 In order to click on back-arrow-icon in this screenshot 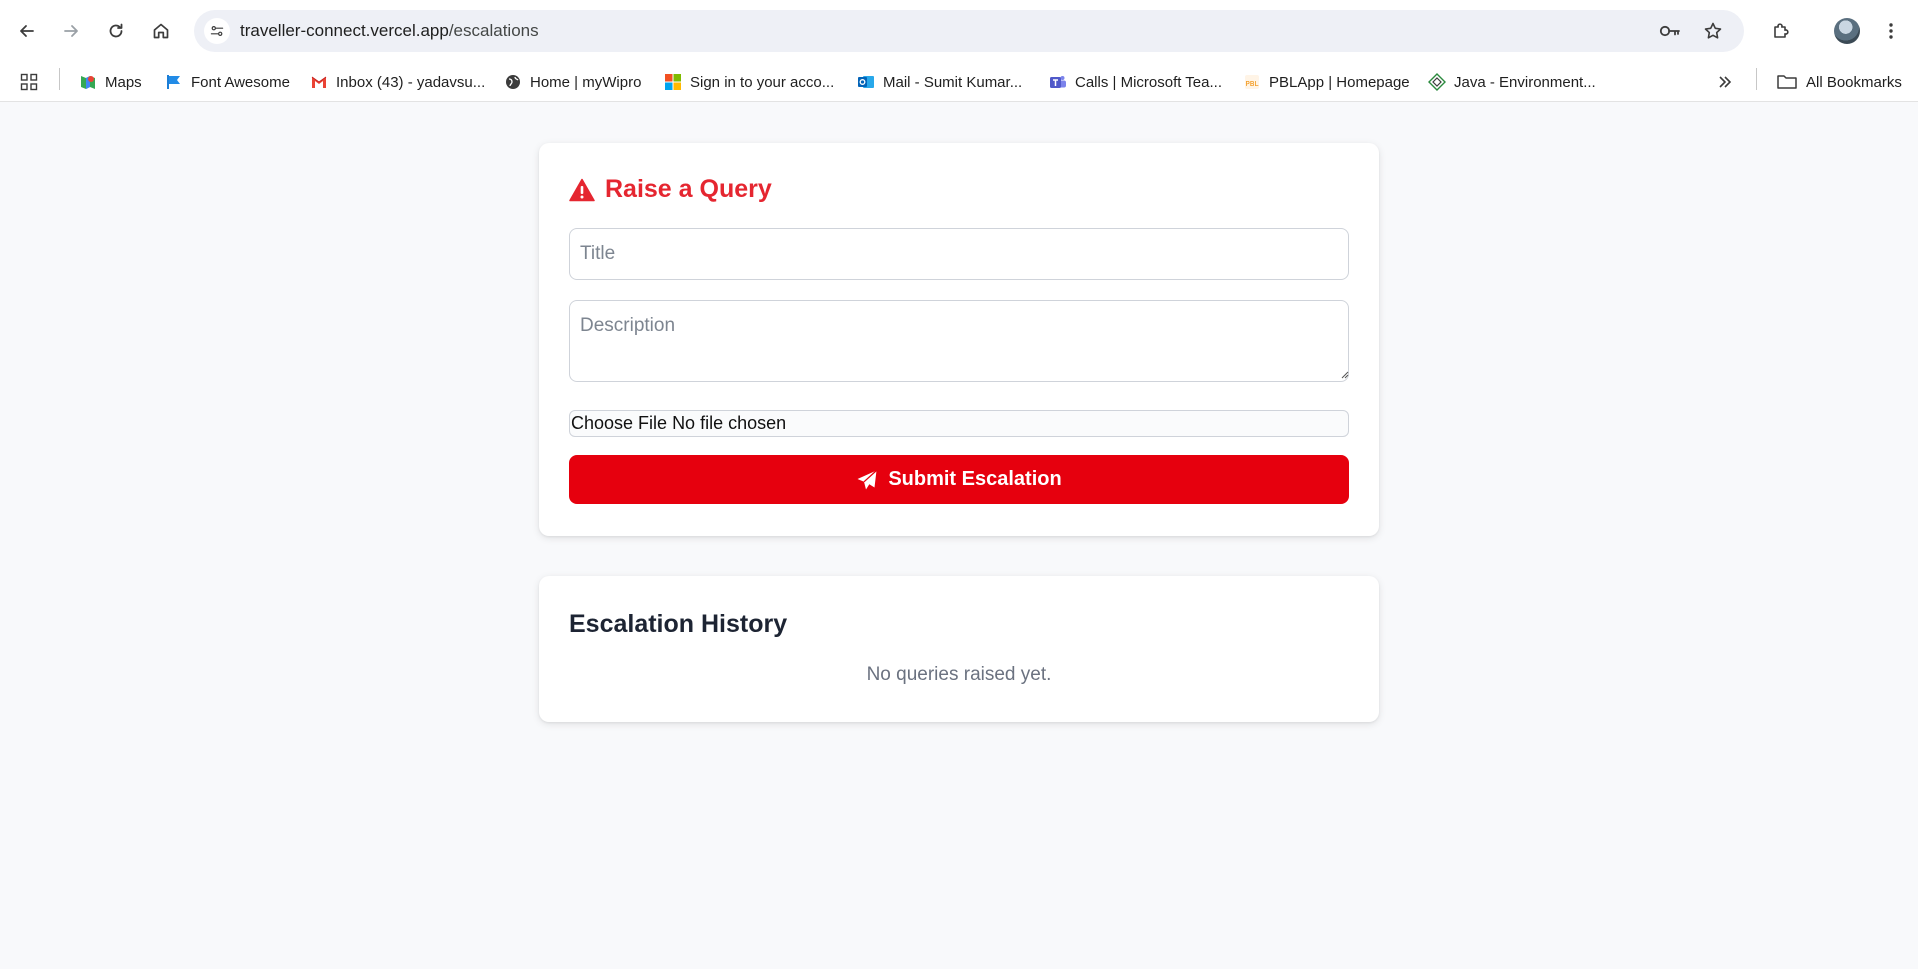, I will do `click(27, 31)`.